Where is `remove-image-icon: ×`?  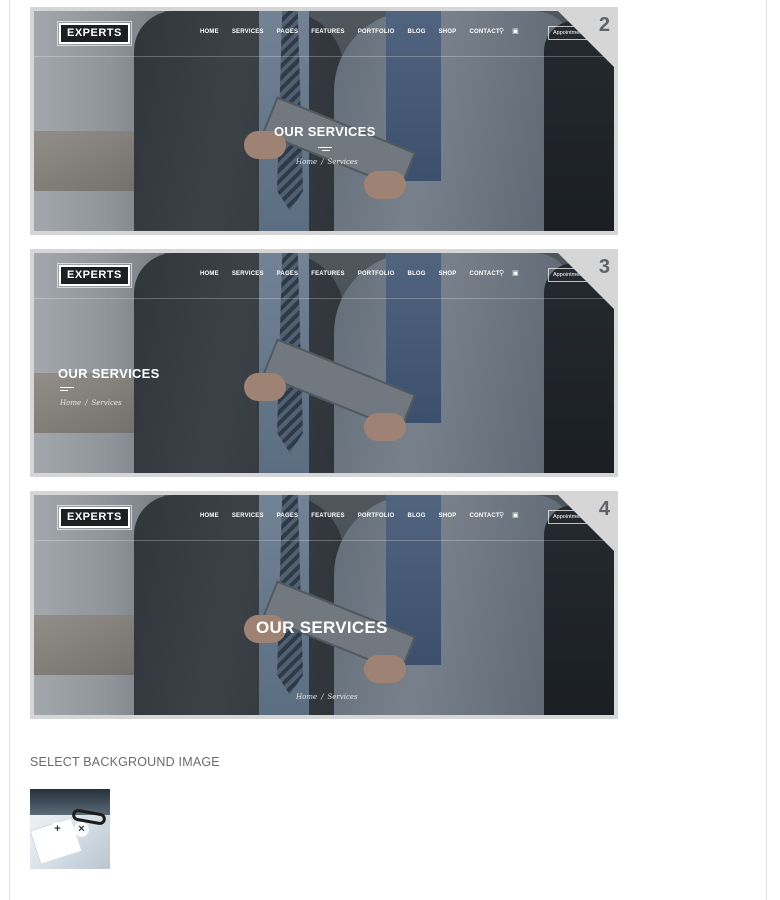
remove-image-icon: × is located at coordinates (81, 829).